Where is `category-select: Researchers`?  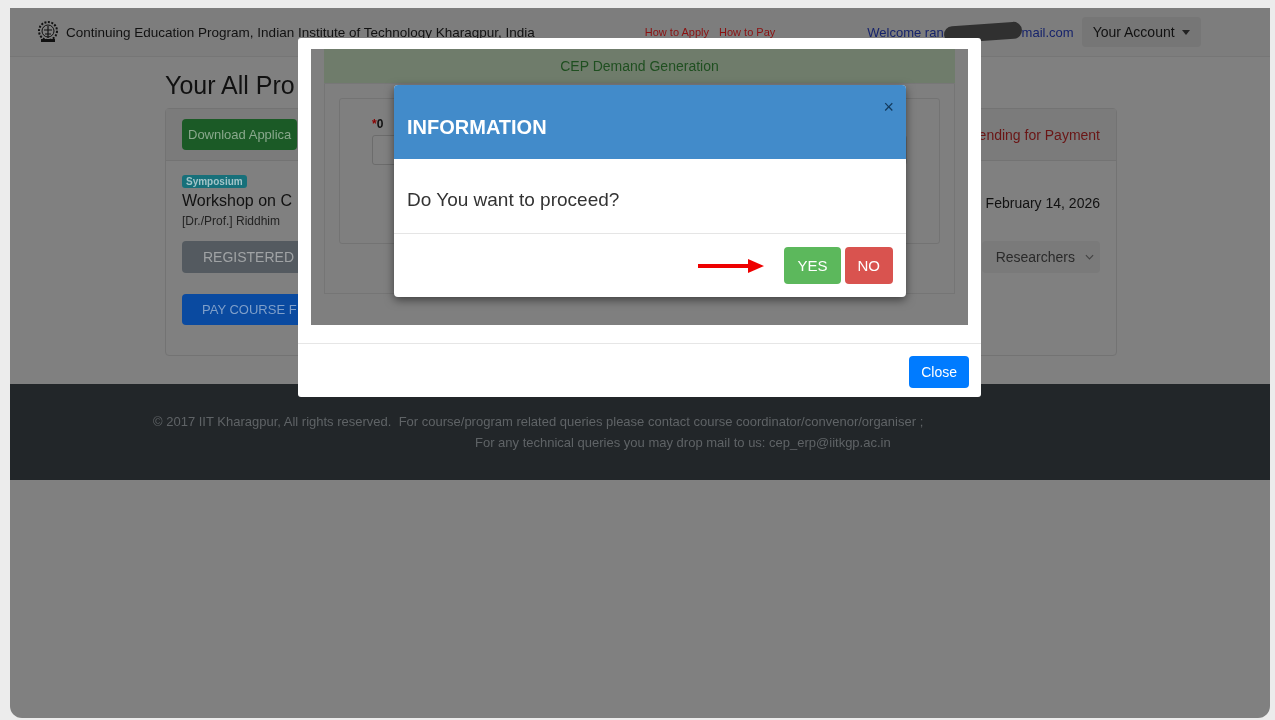
category-select: Researchers is located at coordinates (1040, 257).